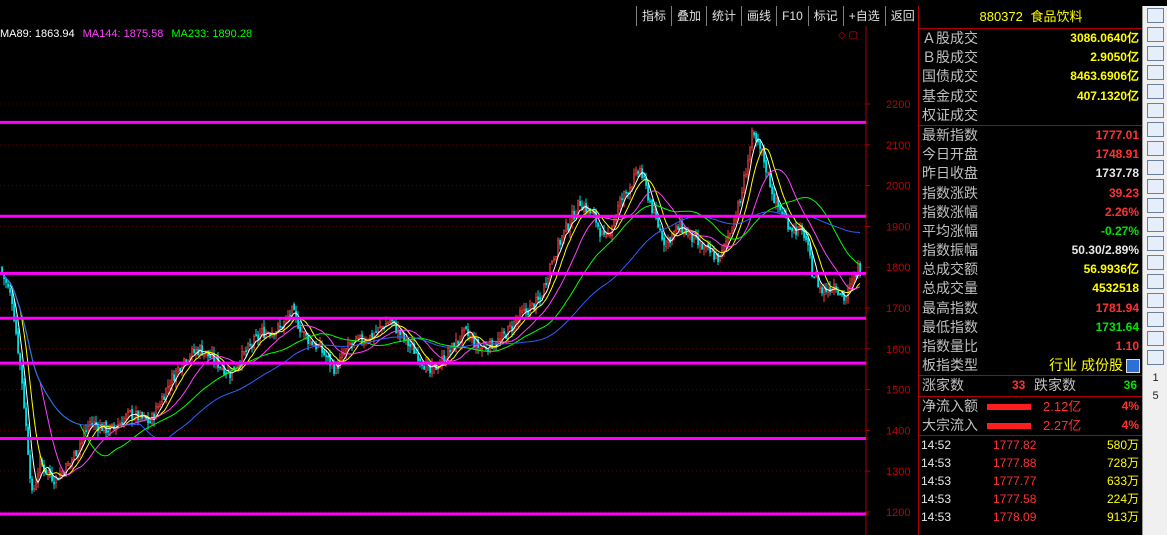 Image resolution: width=1167 pixels, height=535 pixels. What do you see at coordinates (1031, 76) in the screenshot?
I see `stat-row: 国债成交 8463.6906亿` at bounding box center [1031, 76].